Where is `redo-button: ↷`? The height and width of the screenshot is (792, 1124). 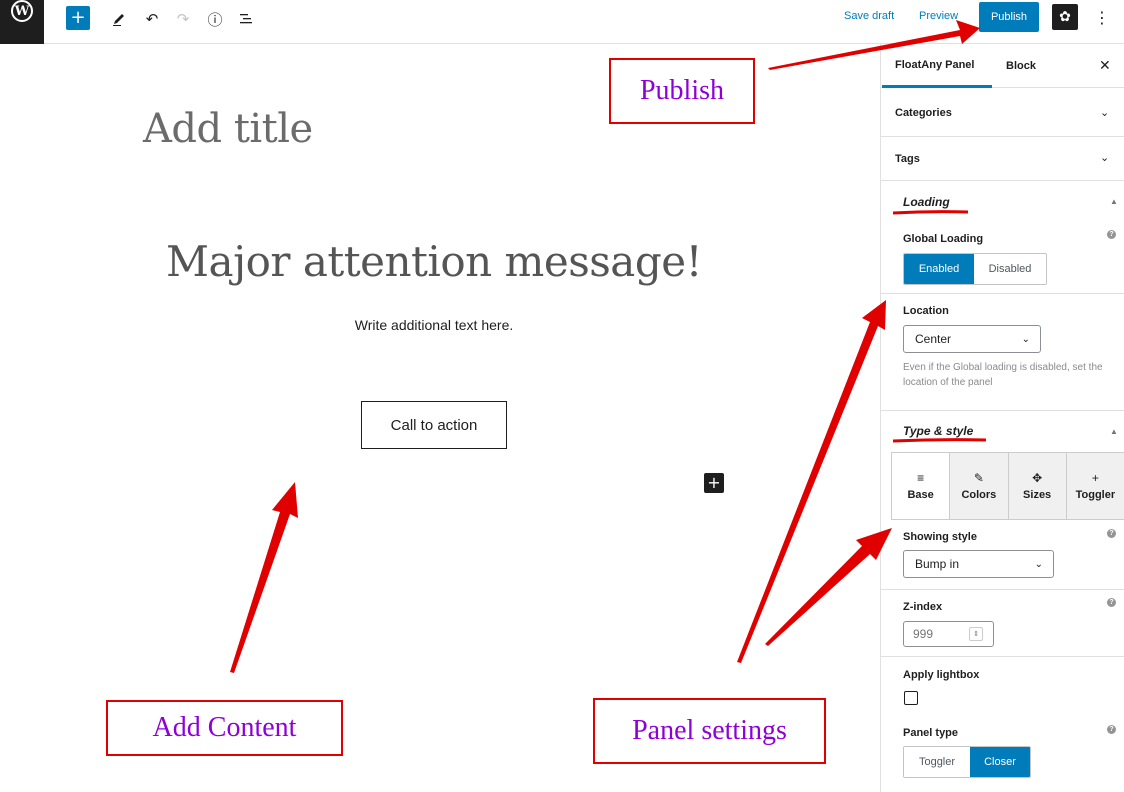
redo-button: ↷ is located at coordinates (183, 19).